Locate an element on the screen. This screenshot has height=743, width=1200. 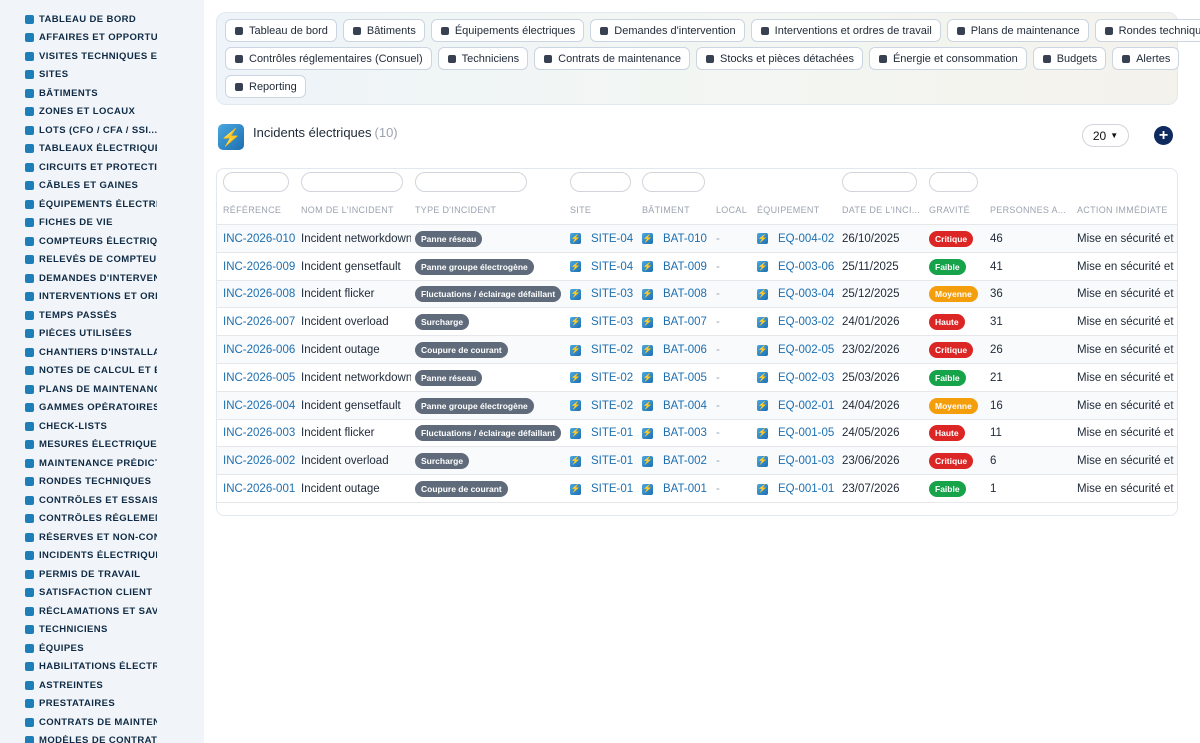
sidebar-item: MAINTENANCE PRÉDICTIVE is located at coordinates (102, 463).